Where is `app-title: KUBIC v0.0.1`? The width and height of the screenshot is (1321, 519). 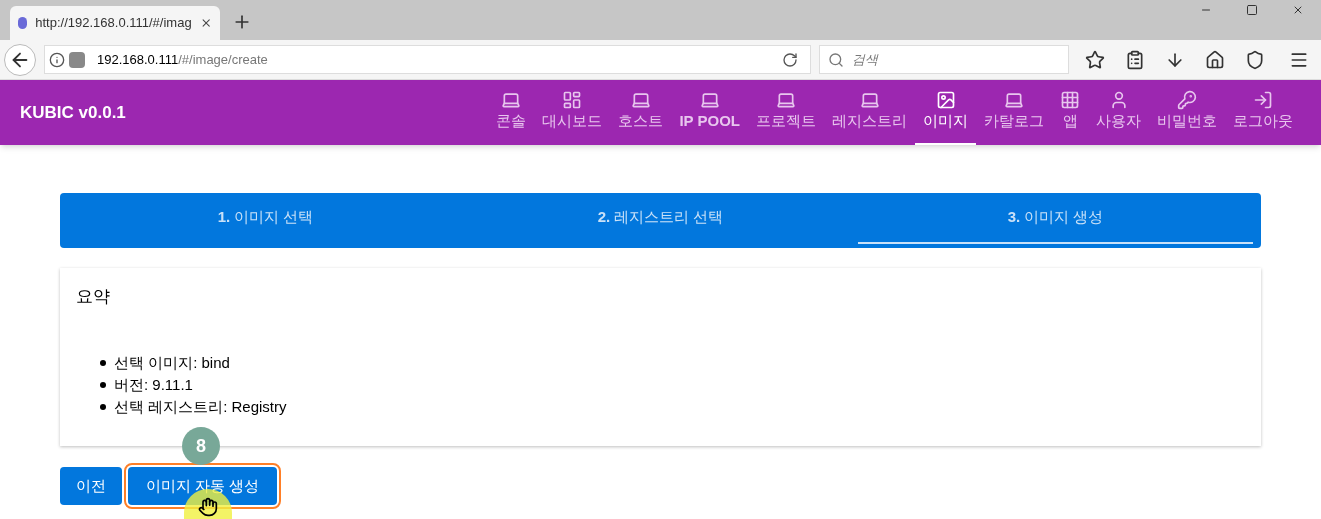
app-title: KUBIC v0.0.1 is located at coordinates (73, 112).